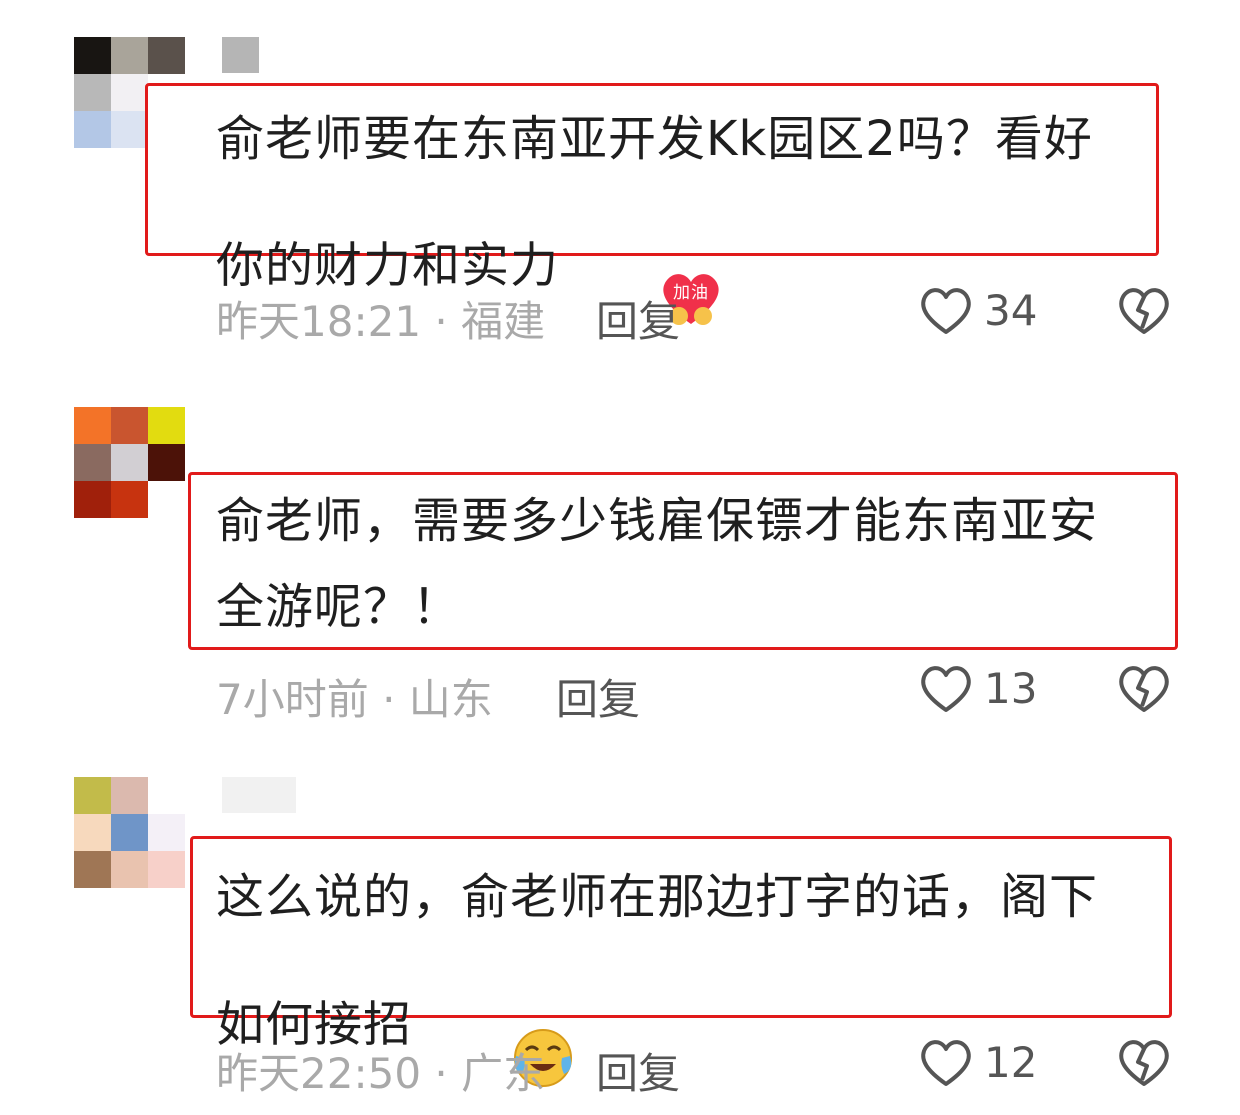  I want to click on like-button: 12, so click(977, 1062).